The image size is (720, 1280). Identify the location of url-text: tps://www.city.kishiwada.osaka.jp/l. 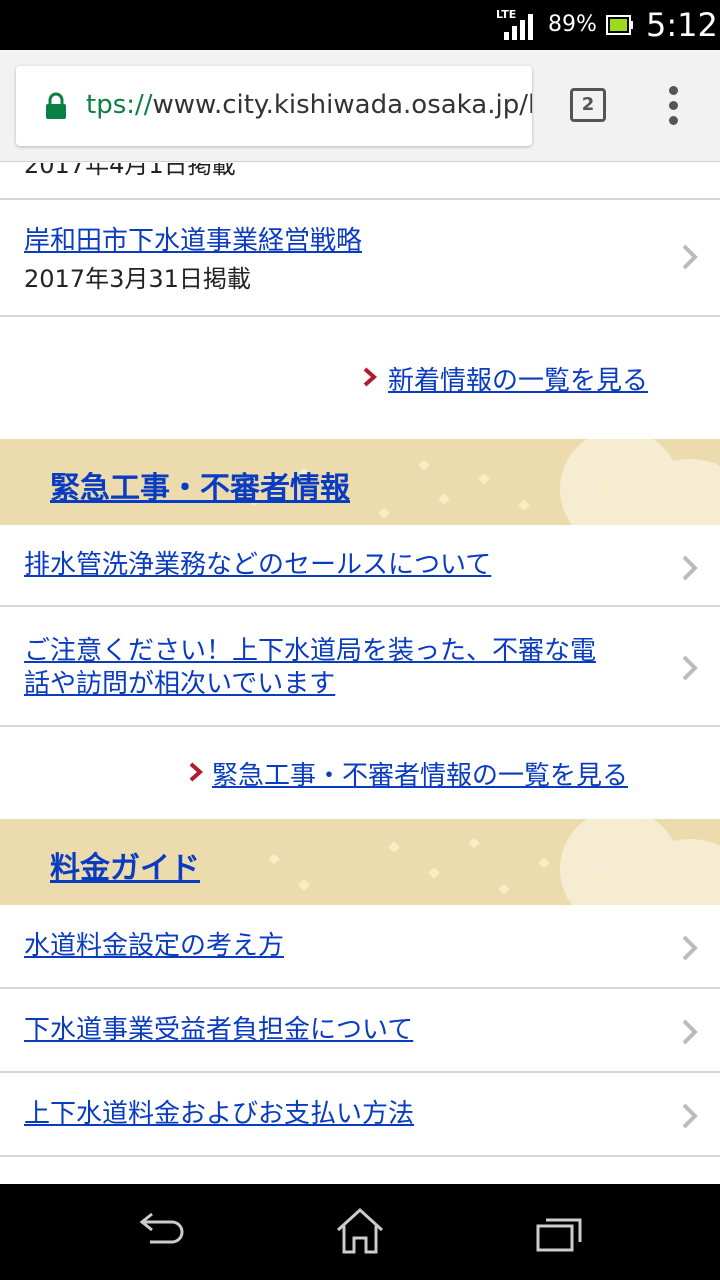
(309, 105).